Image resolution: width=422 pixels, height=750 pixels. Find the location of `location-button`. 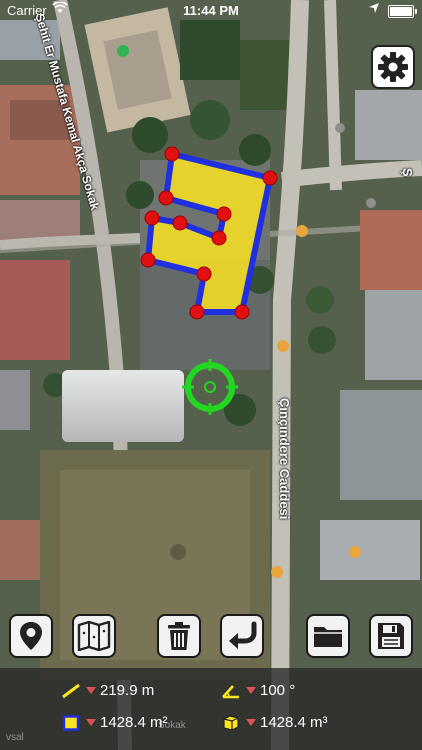

location-button is located at coordinates (31, 636).